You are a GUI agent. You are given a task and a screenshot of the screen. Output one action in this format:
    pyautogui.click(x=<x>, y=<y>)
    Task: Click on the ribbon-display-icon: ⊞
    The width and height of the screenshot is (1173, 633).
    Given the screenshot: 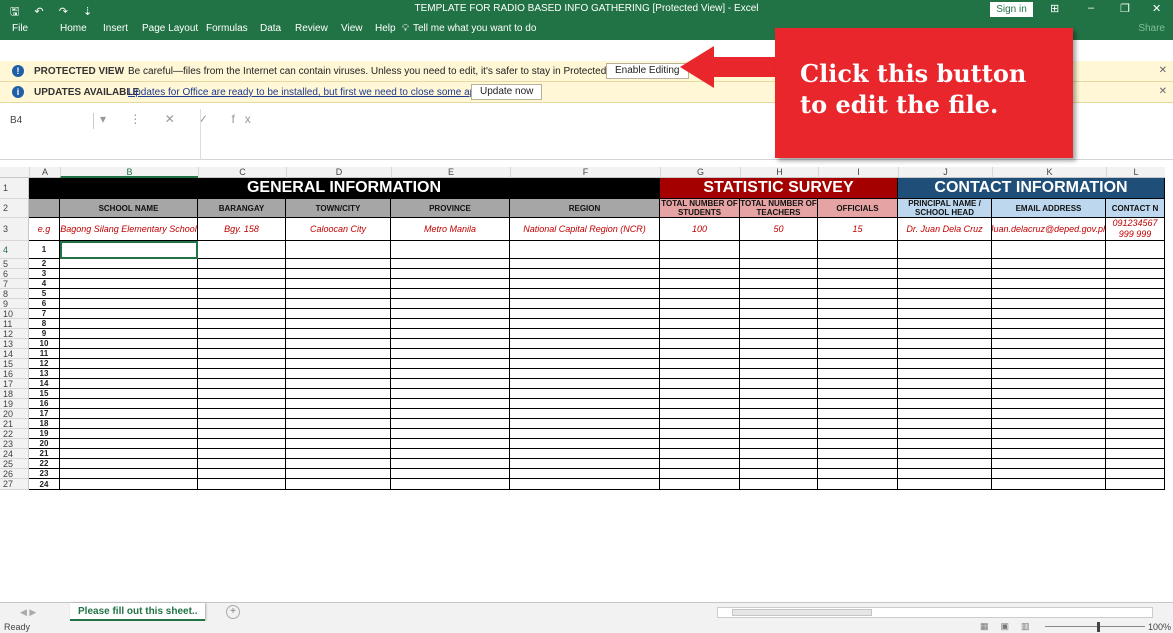 What is the action you would take?
    pyautogui.click(x=1054, y=8)
    